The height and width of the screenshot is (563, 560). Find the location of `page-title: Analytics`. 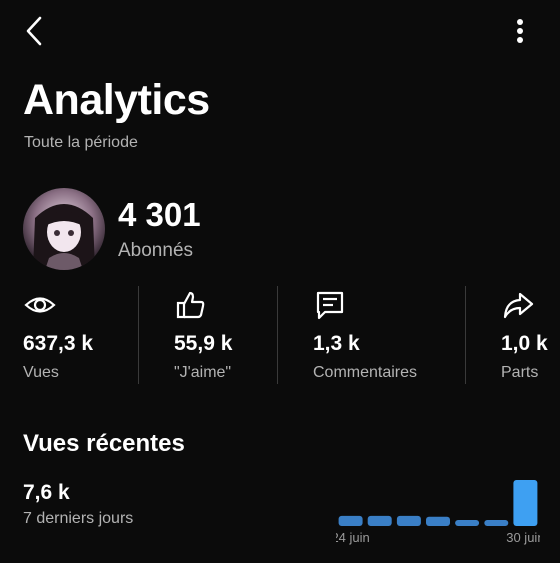

page-title: Analytics is located at coordinates (116, 100).